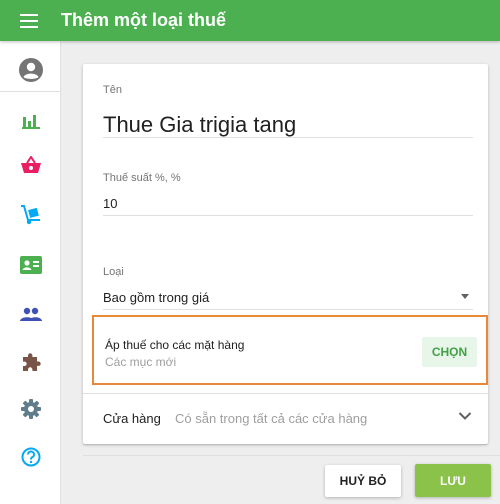 The image size is (500, 504). I want to click on sidebar-item-settings, so click(30, 409).